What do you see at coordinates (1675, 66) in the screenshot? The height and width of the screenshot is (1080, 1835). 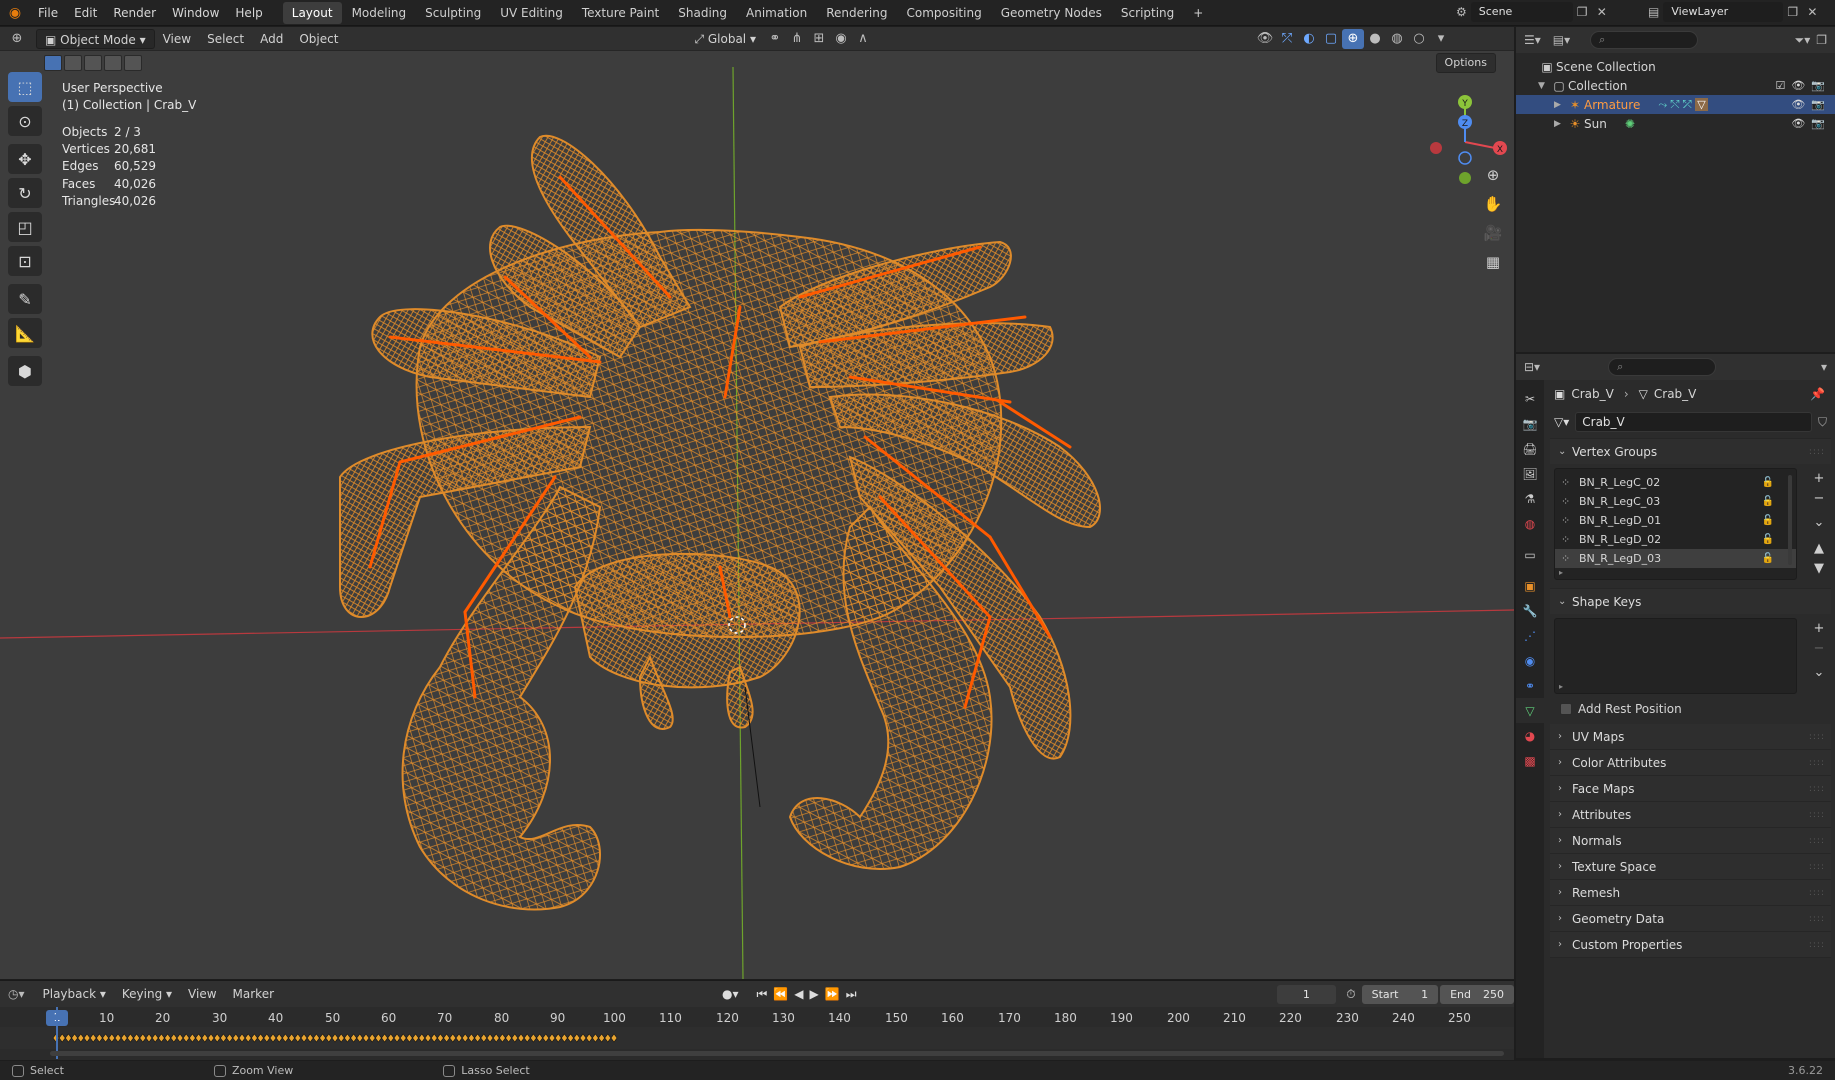 I see `outliner-row-scene-collection: ▣ Scene Collection` at bounding box center [1675, 66].